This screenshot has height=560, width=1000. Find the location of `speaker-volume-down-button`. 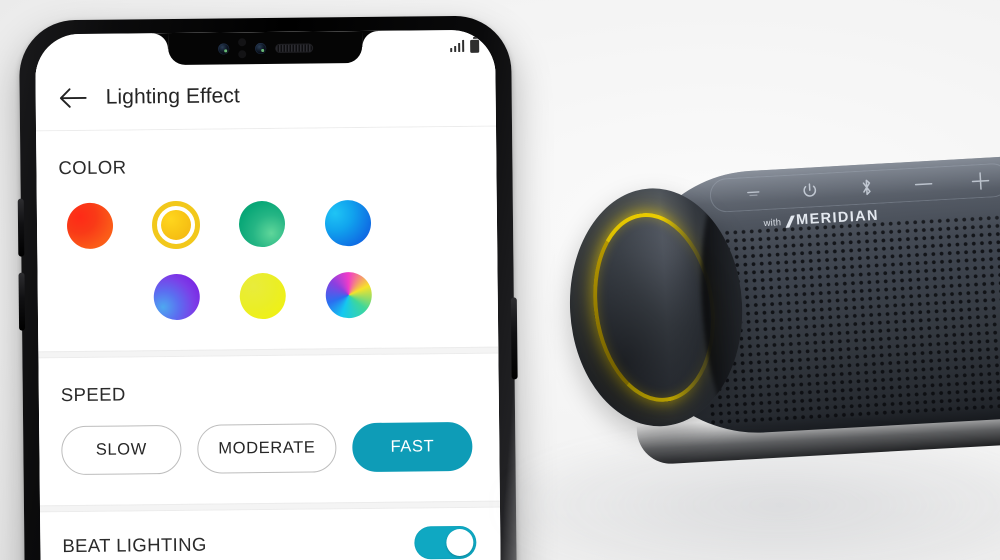

speaker-volume-down-button is located at coordinates (923, 184).